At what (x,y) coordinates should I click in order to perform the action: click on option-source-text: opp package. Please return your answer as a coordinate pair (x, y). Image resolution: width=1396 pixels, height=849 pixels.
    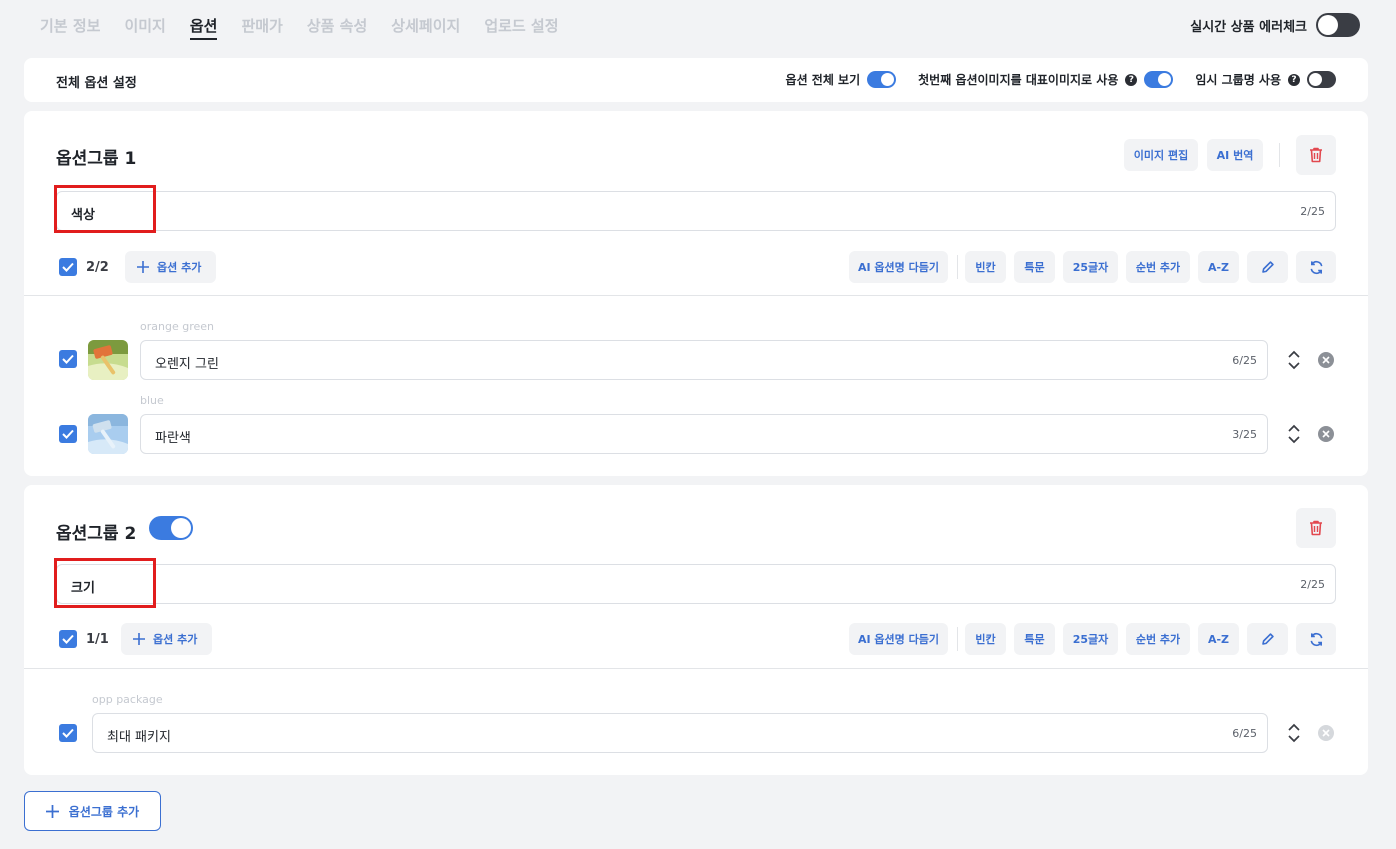
    Looking at the image, I should click on (127, 699).